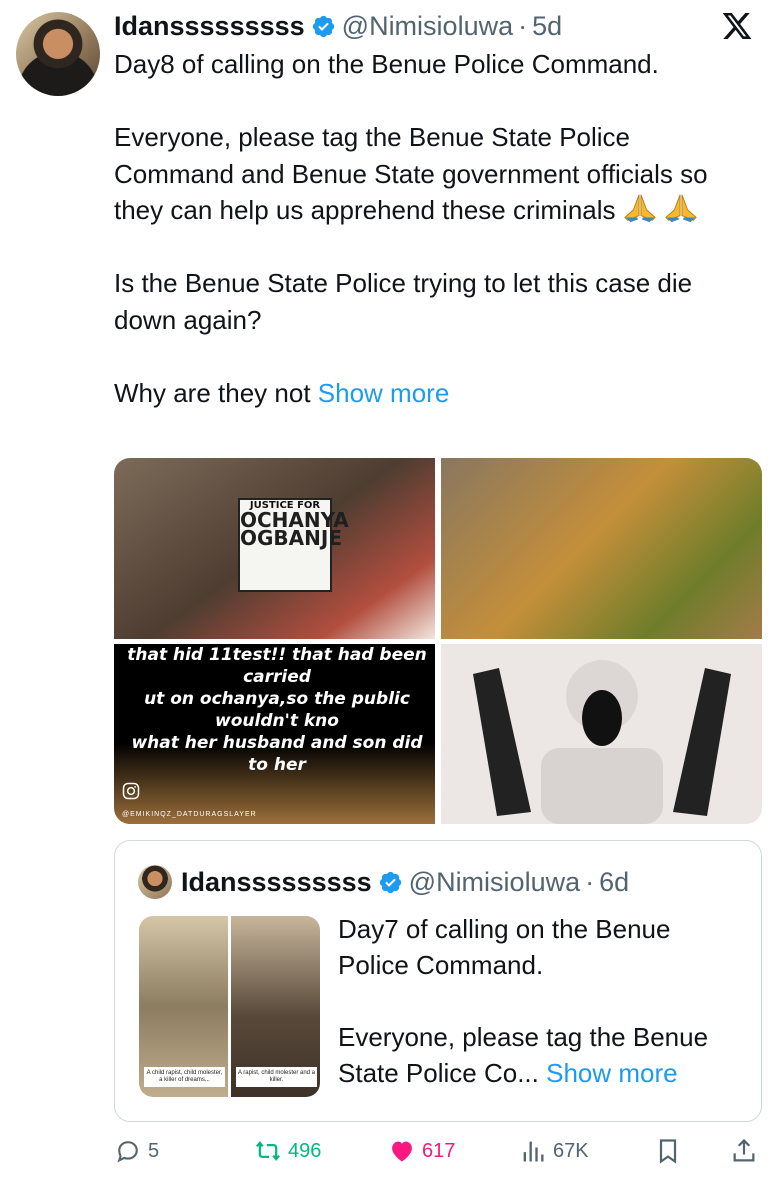  What do you see at coordinates (155, 882) in the screenshot?
I see `quoted-author-avatar` at bounding box center [155, 882].